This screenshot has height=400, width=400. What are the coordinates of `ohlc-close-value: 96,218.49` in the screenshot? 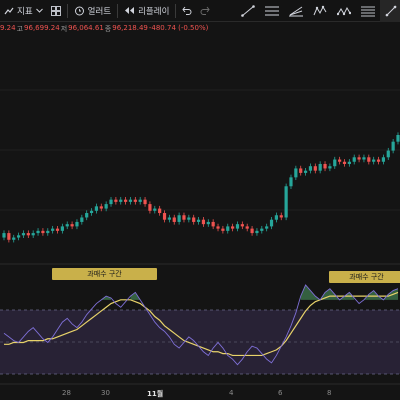 It's located at (130, 28).